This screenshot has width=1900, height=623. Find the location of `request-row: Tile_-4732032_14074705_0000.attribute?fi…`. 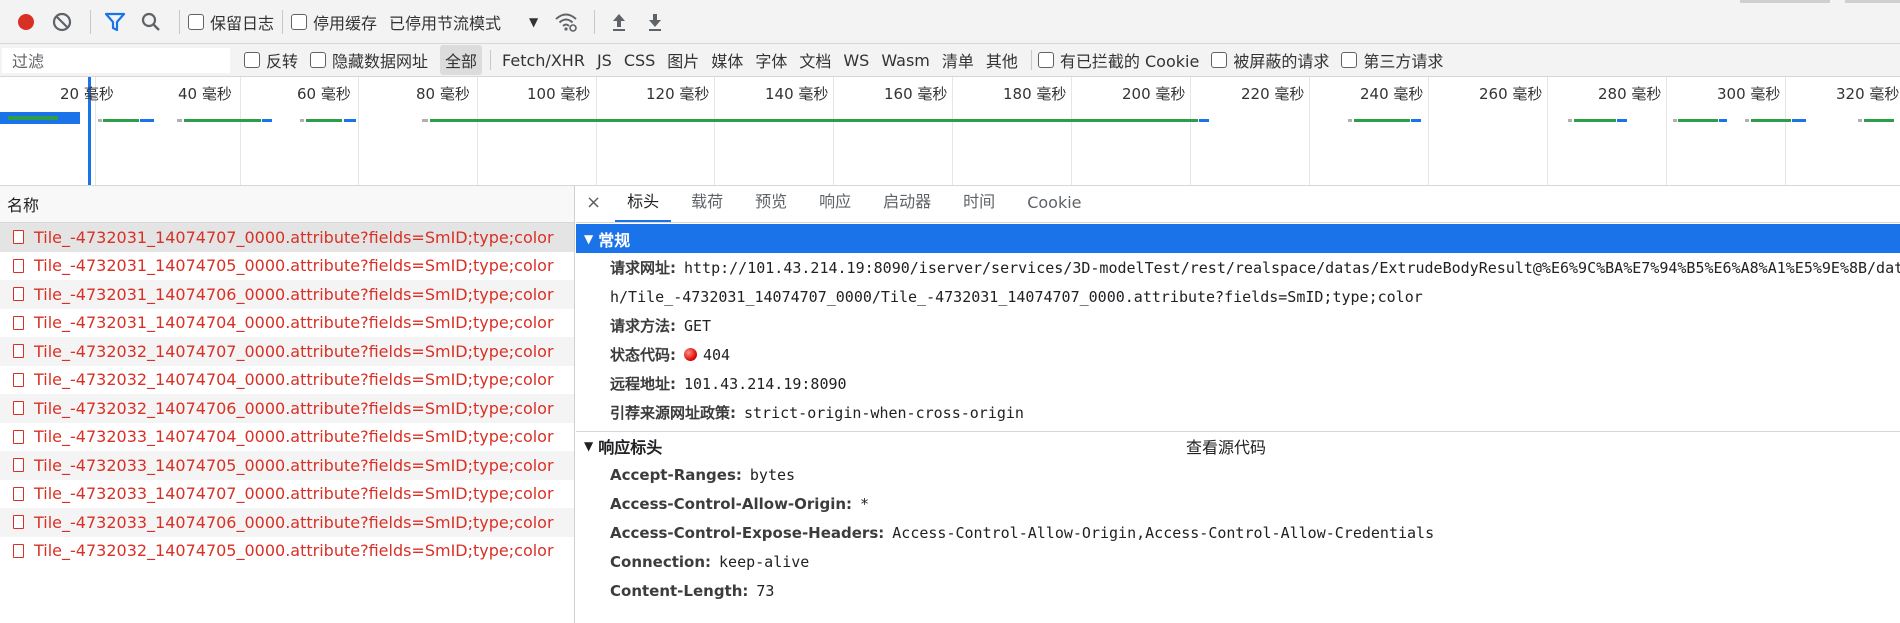

request-row: Tile_-4732032_14074705_0000.attribute?fi… is located at coordinates (287, 551).